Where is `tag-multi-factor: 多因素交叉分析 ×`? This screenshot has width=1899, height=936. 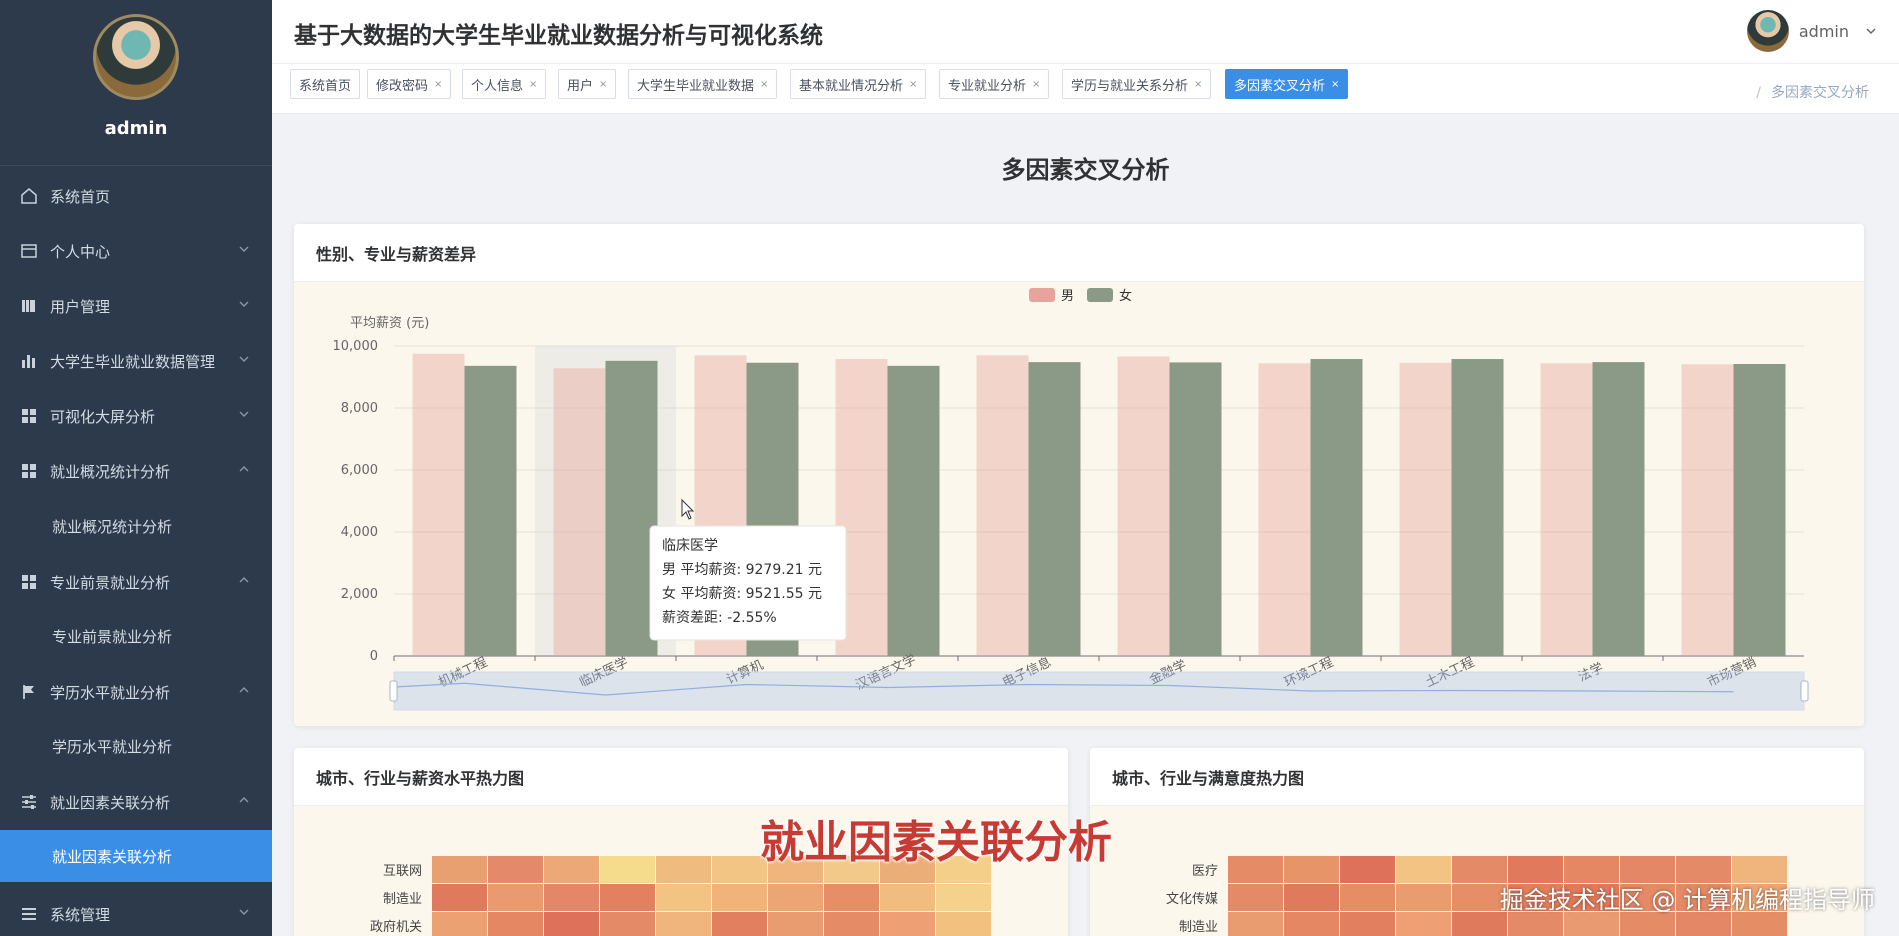 tag-multi-factor: 多因素交叉分析 × is located at coordinates (1287, 84).